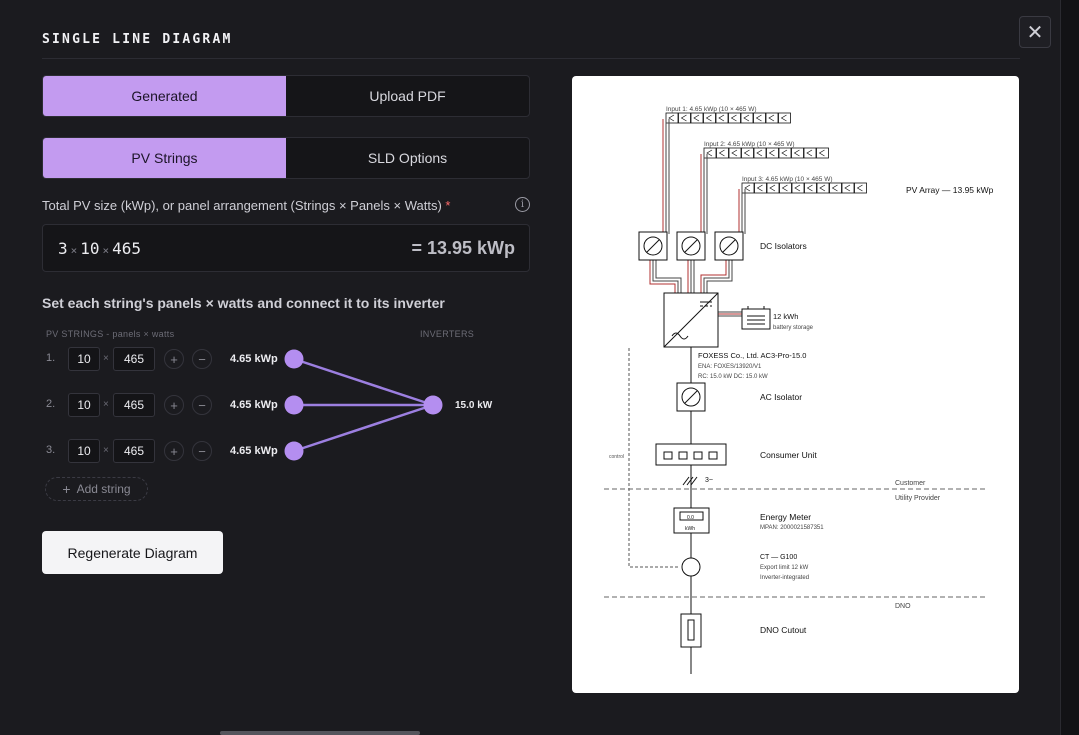 This screenshot has width=1079, height=735. What do you see at coordinates (730, 367) in the screenshot?
I see `inverter-ena: ENA: FOXES/13920/V1` at bounding box center [730, 367].